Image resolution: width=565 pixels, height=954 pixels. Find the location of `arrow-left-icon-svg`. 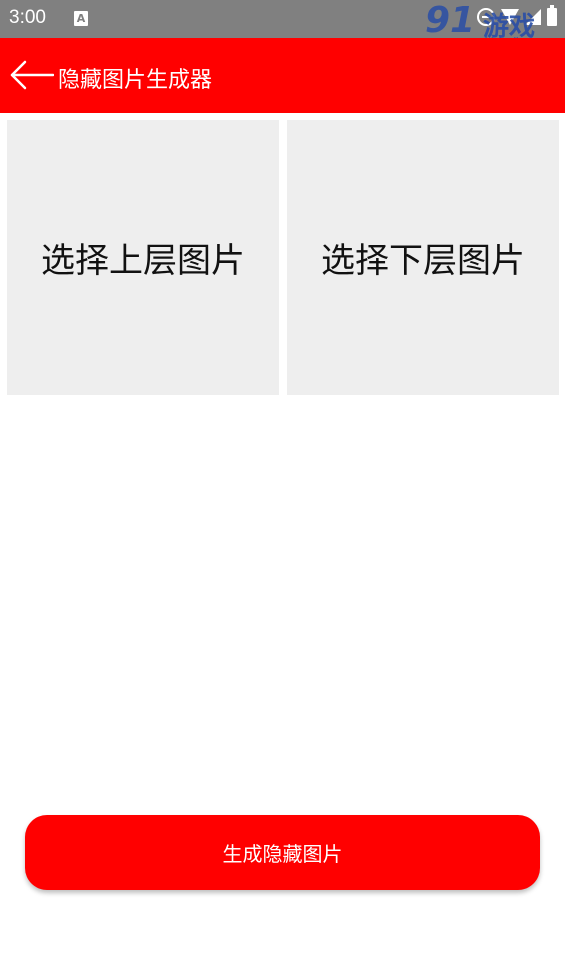

arrow-left-icon-svg is located at coordinates (32, 75).